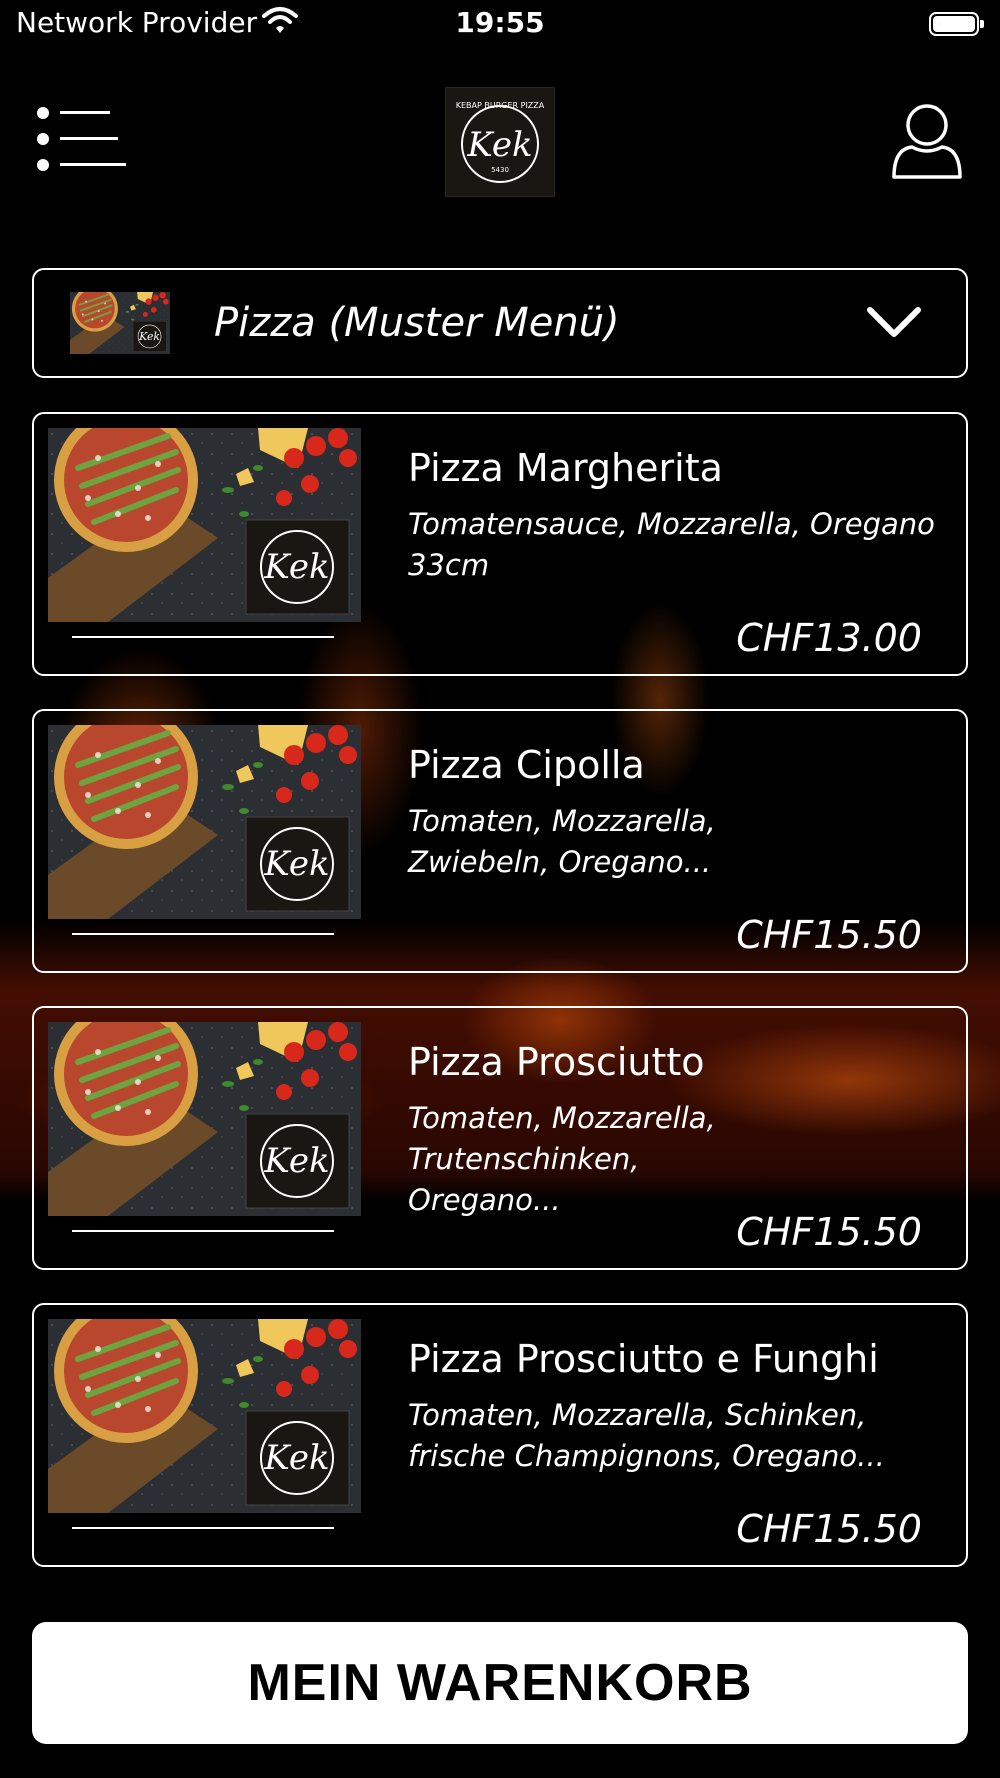 The image size is (1000, 1778). Describe the element at coordinates (526, 765) in the screenshot. I see `product-title: Pizza Cipolla` at that location.